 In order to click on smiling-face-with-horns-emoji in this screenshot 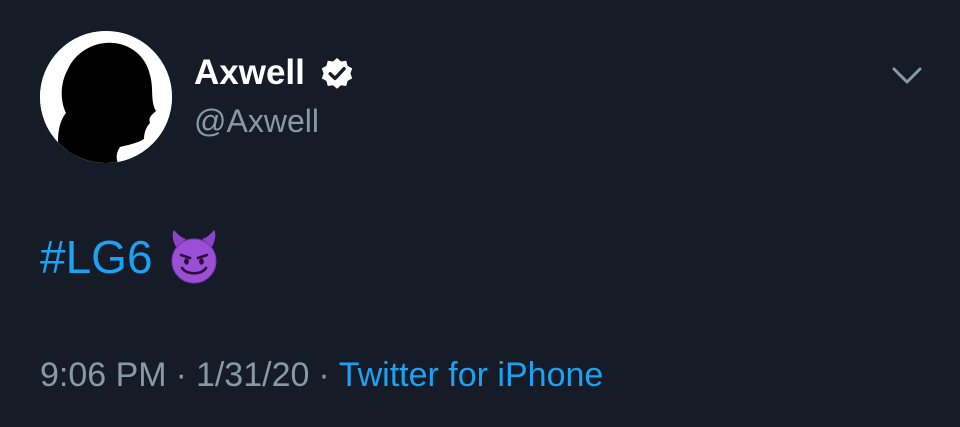, I will do `click(194, 257)`.